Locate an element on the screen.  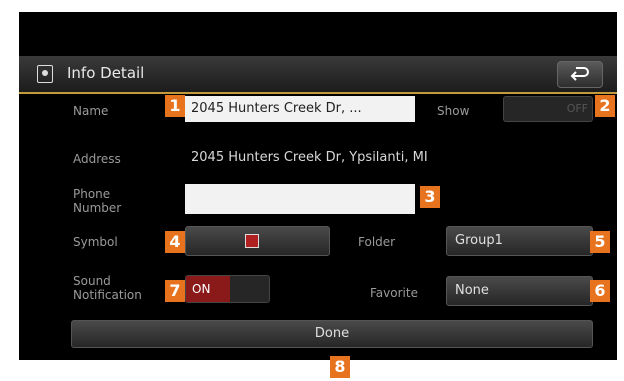
done-button: Done is located at coordinates (332, 334).